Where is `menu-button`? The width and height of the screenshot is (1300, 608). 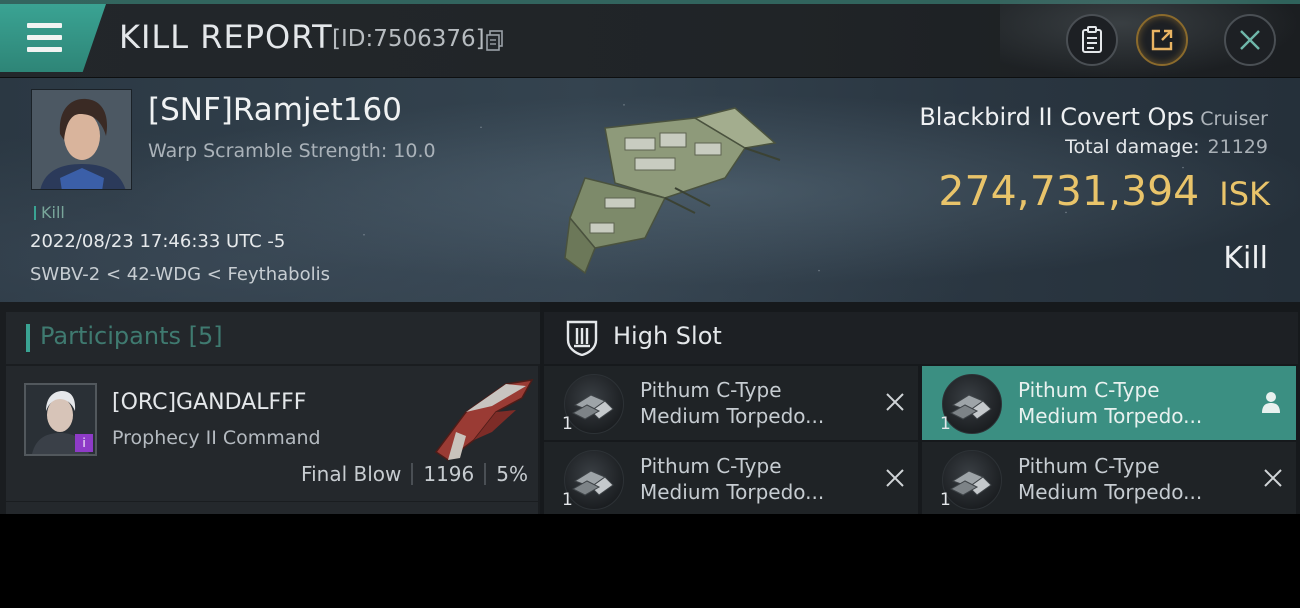
menu-button is located at coordinates (53, 38).